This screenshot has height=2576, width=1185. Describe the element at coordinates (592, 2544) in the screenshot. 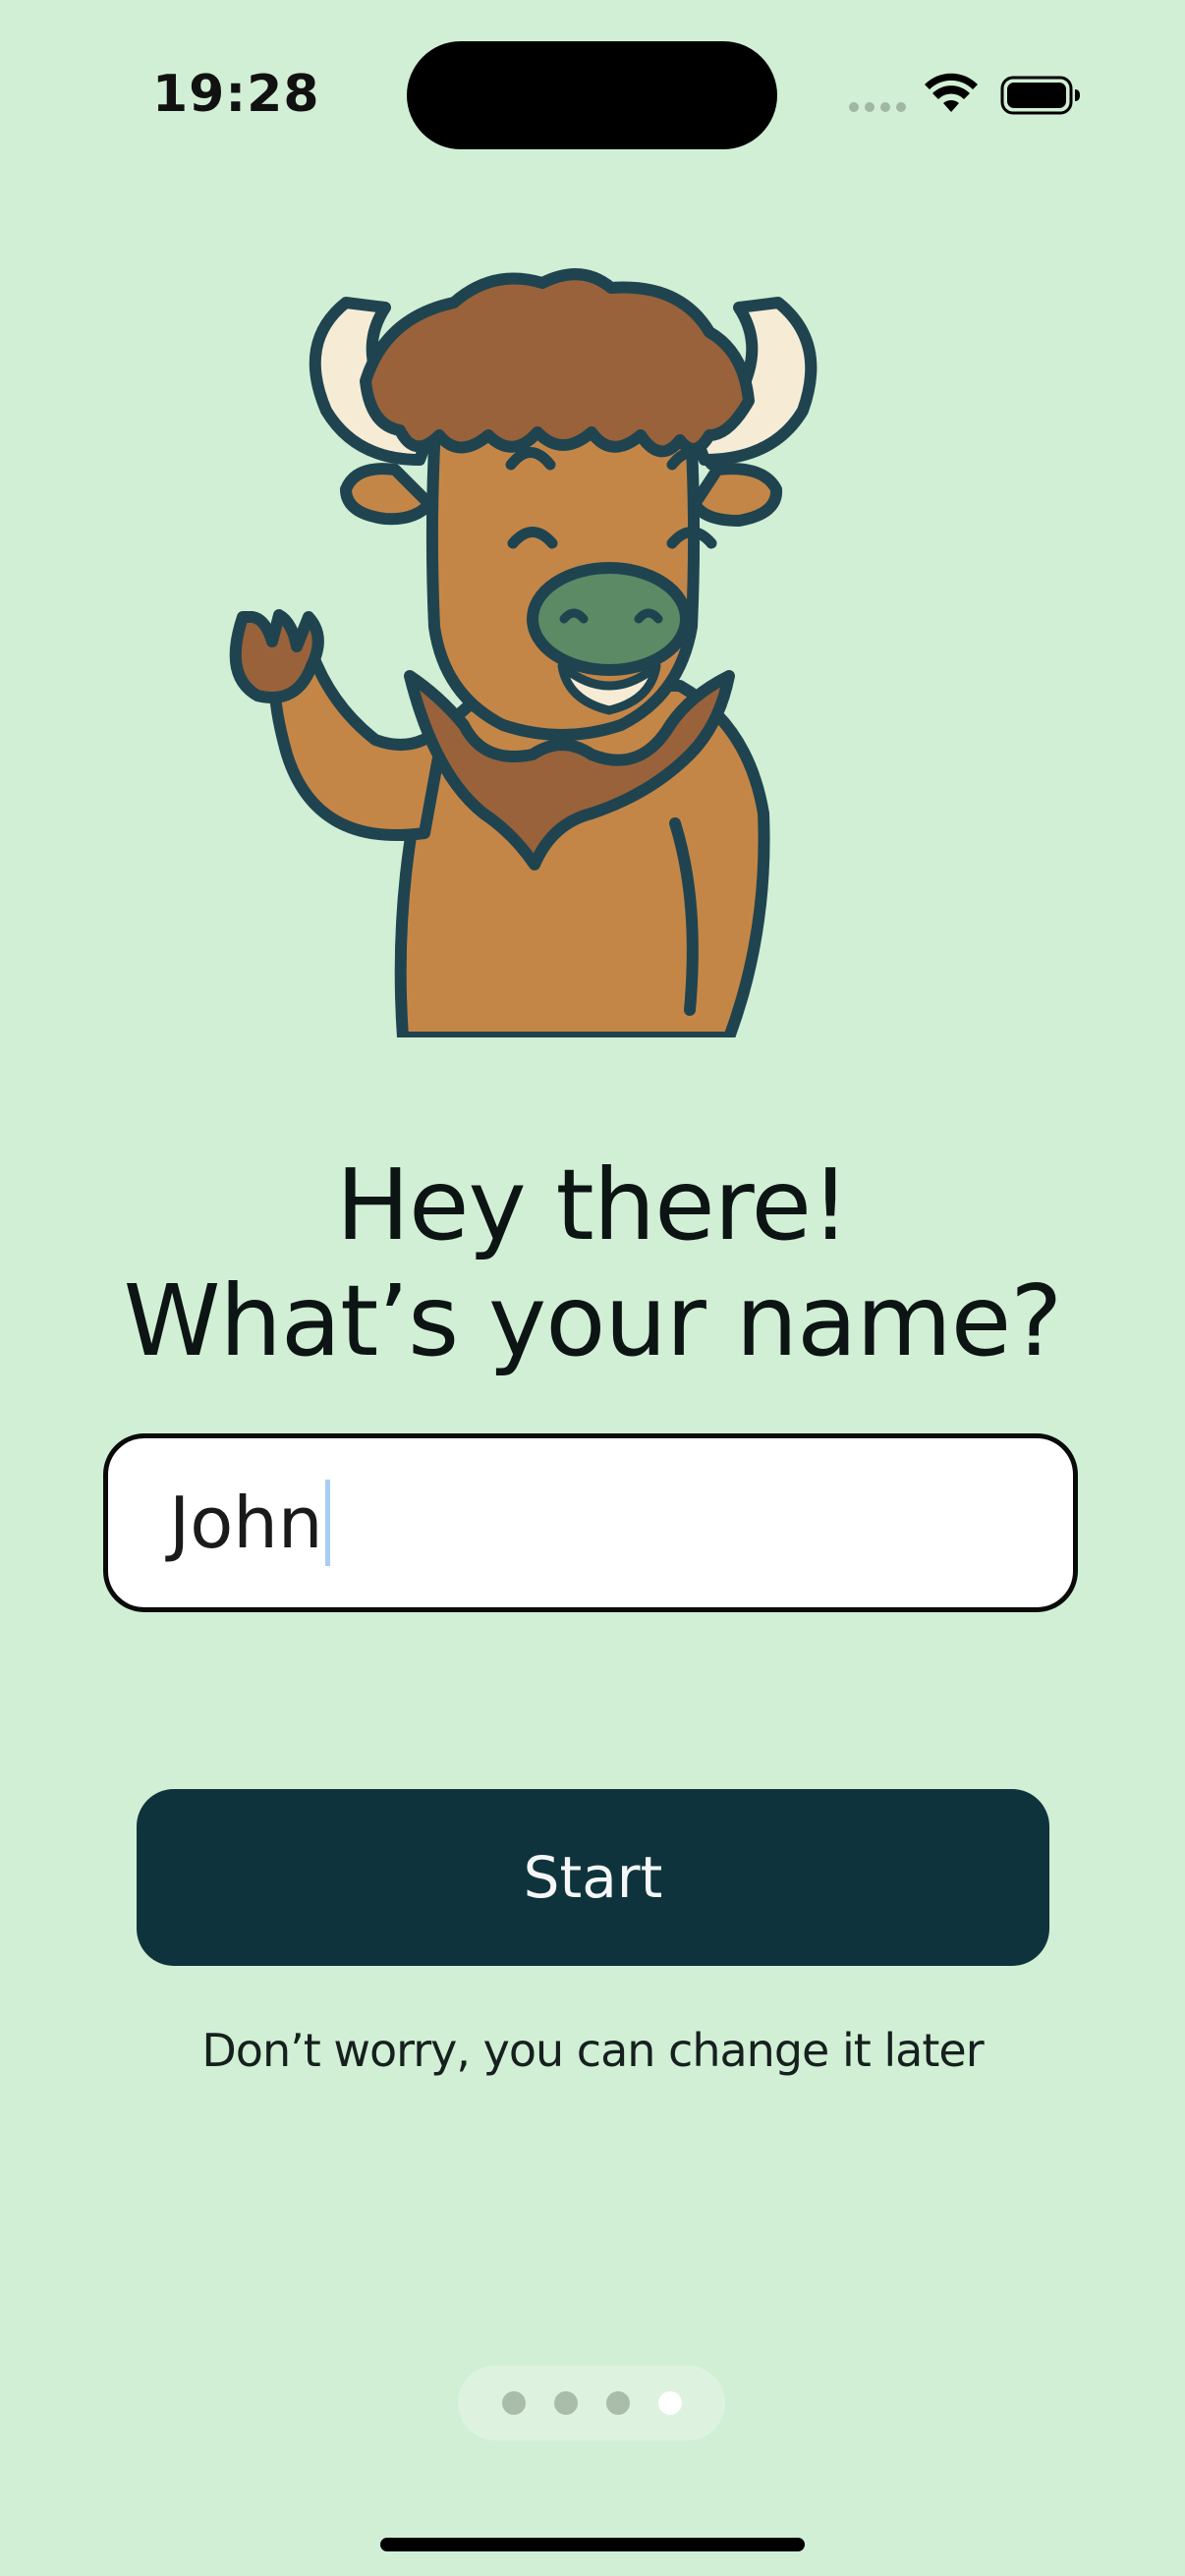

I see `home-indicator` at that location.